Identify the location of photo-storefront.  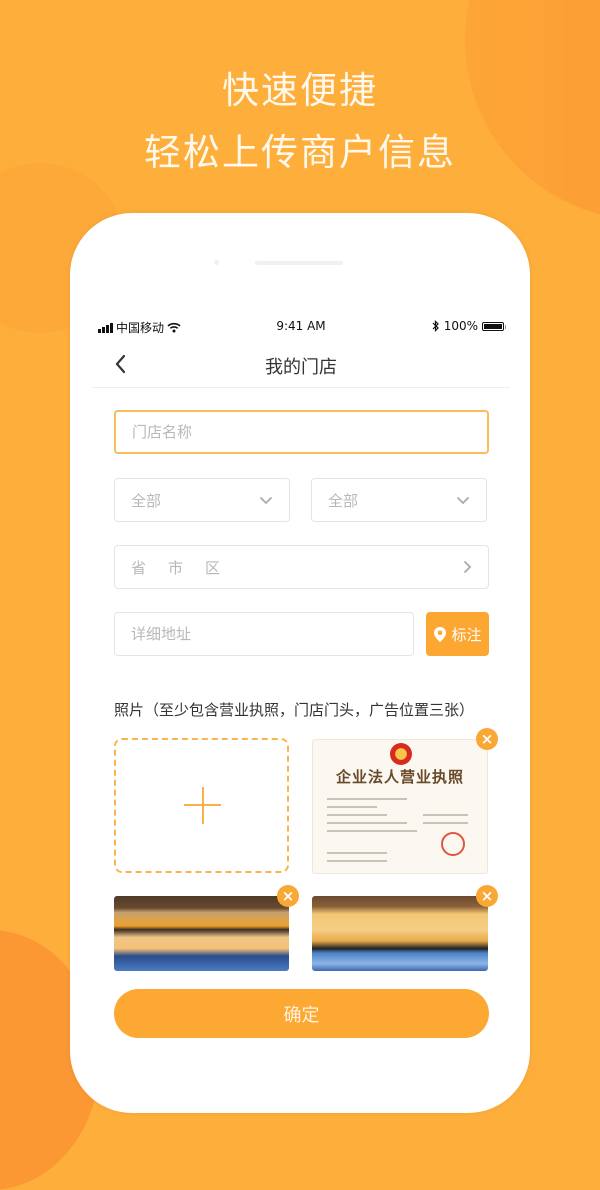
(201, 933).